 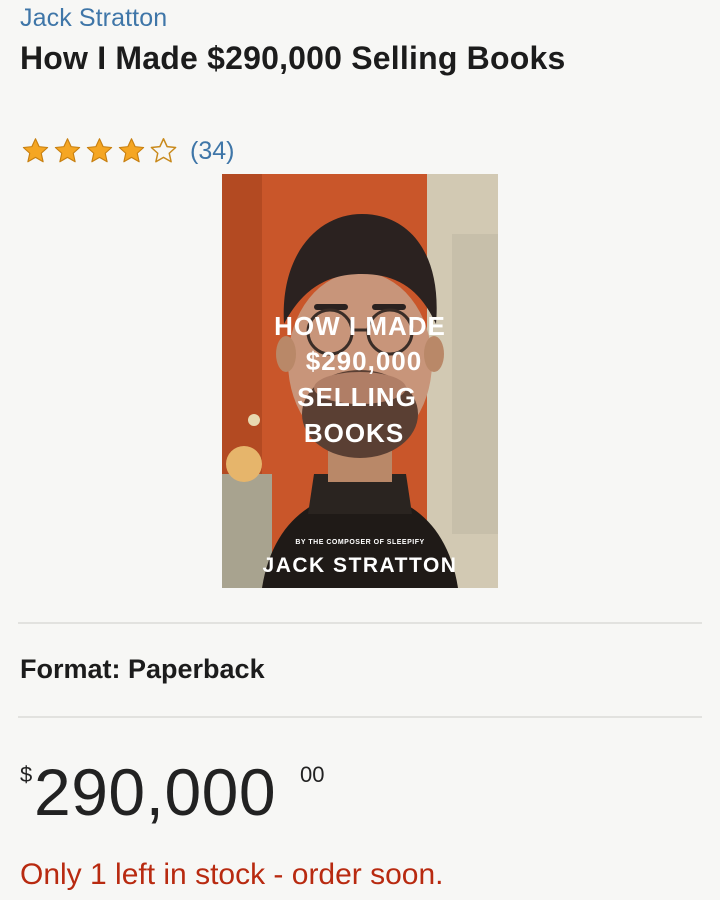 What do you see at coordinates (142, 669) in the screenshot?
I see `format-label: Format: Paperback` at bounding box center [142, 669].